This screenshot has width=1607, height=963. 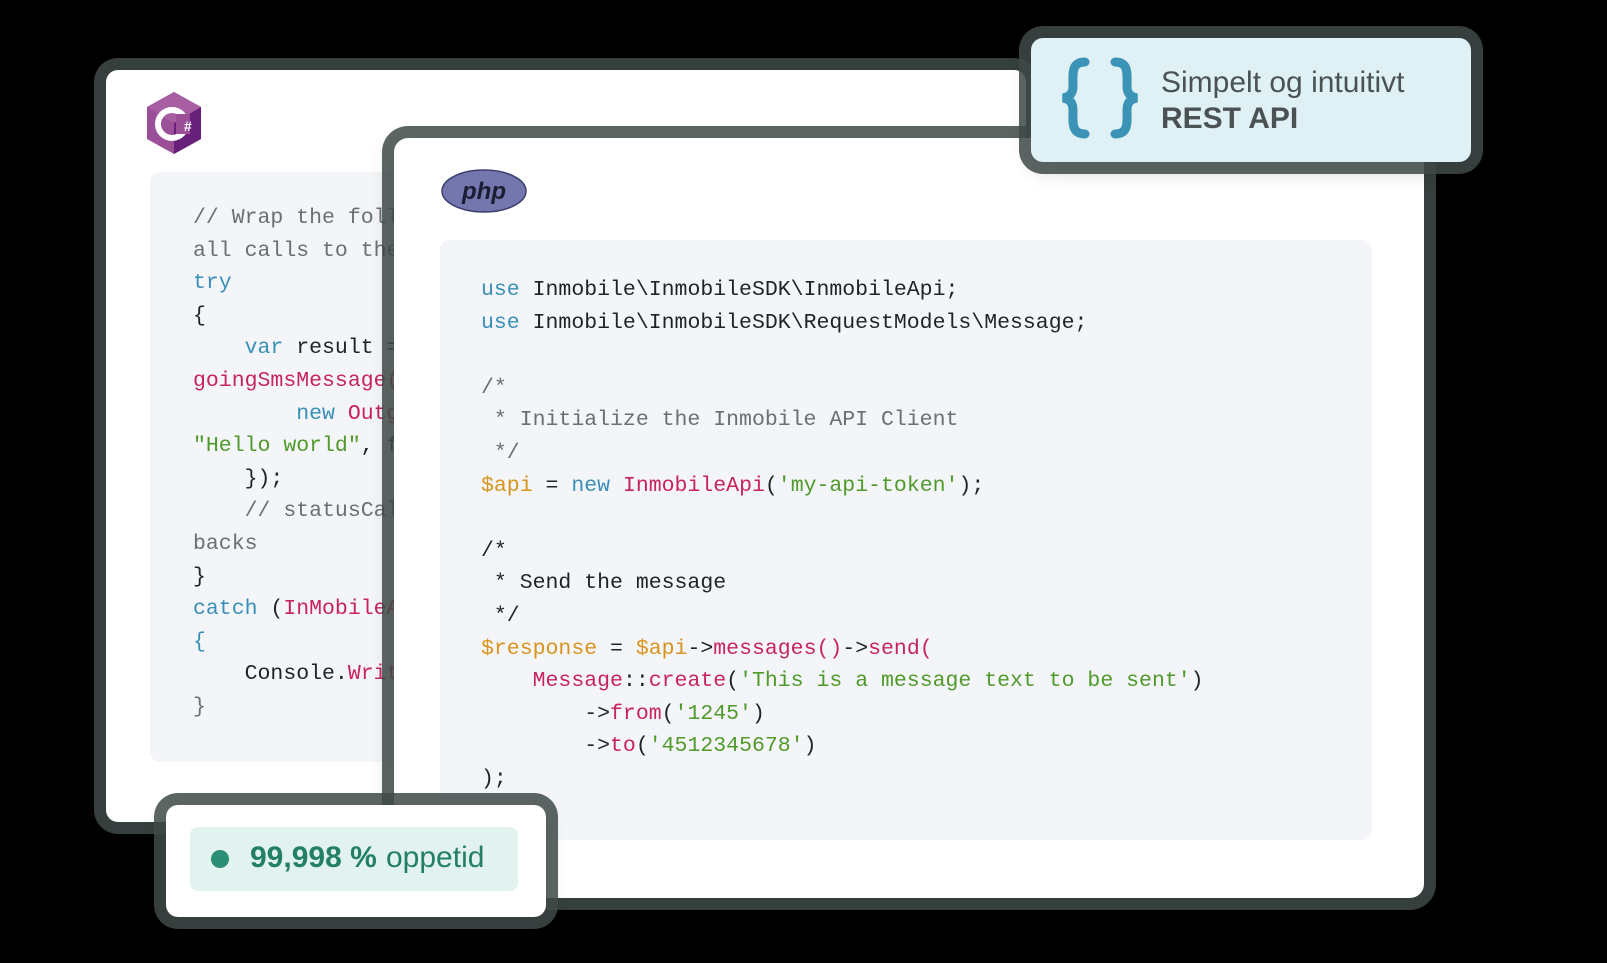 I want to click on code-token: $response, so click(x=539, y=648).